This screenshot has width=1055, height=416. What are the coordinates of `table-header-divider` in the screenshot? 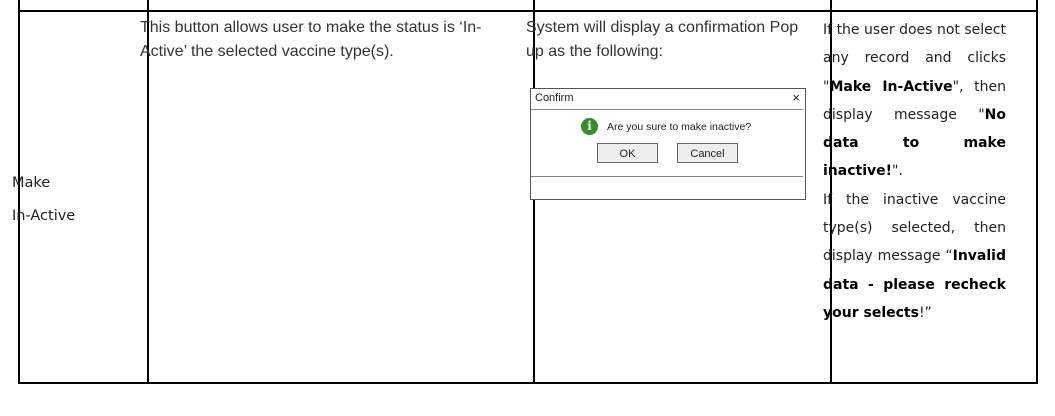 It's located at (528, 11).